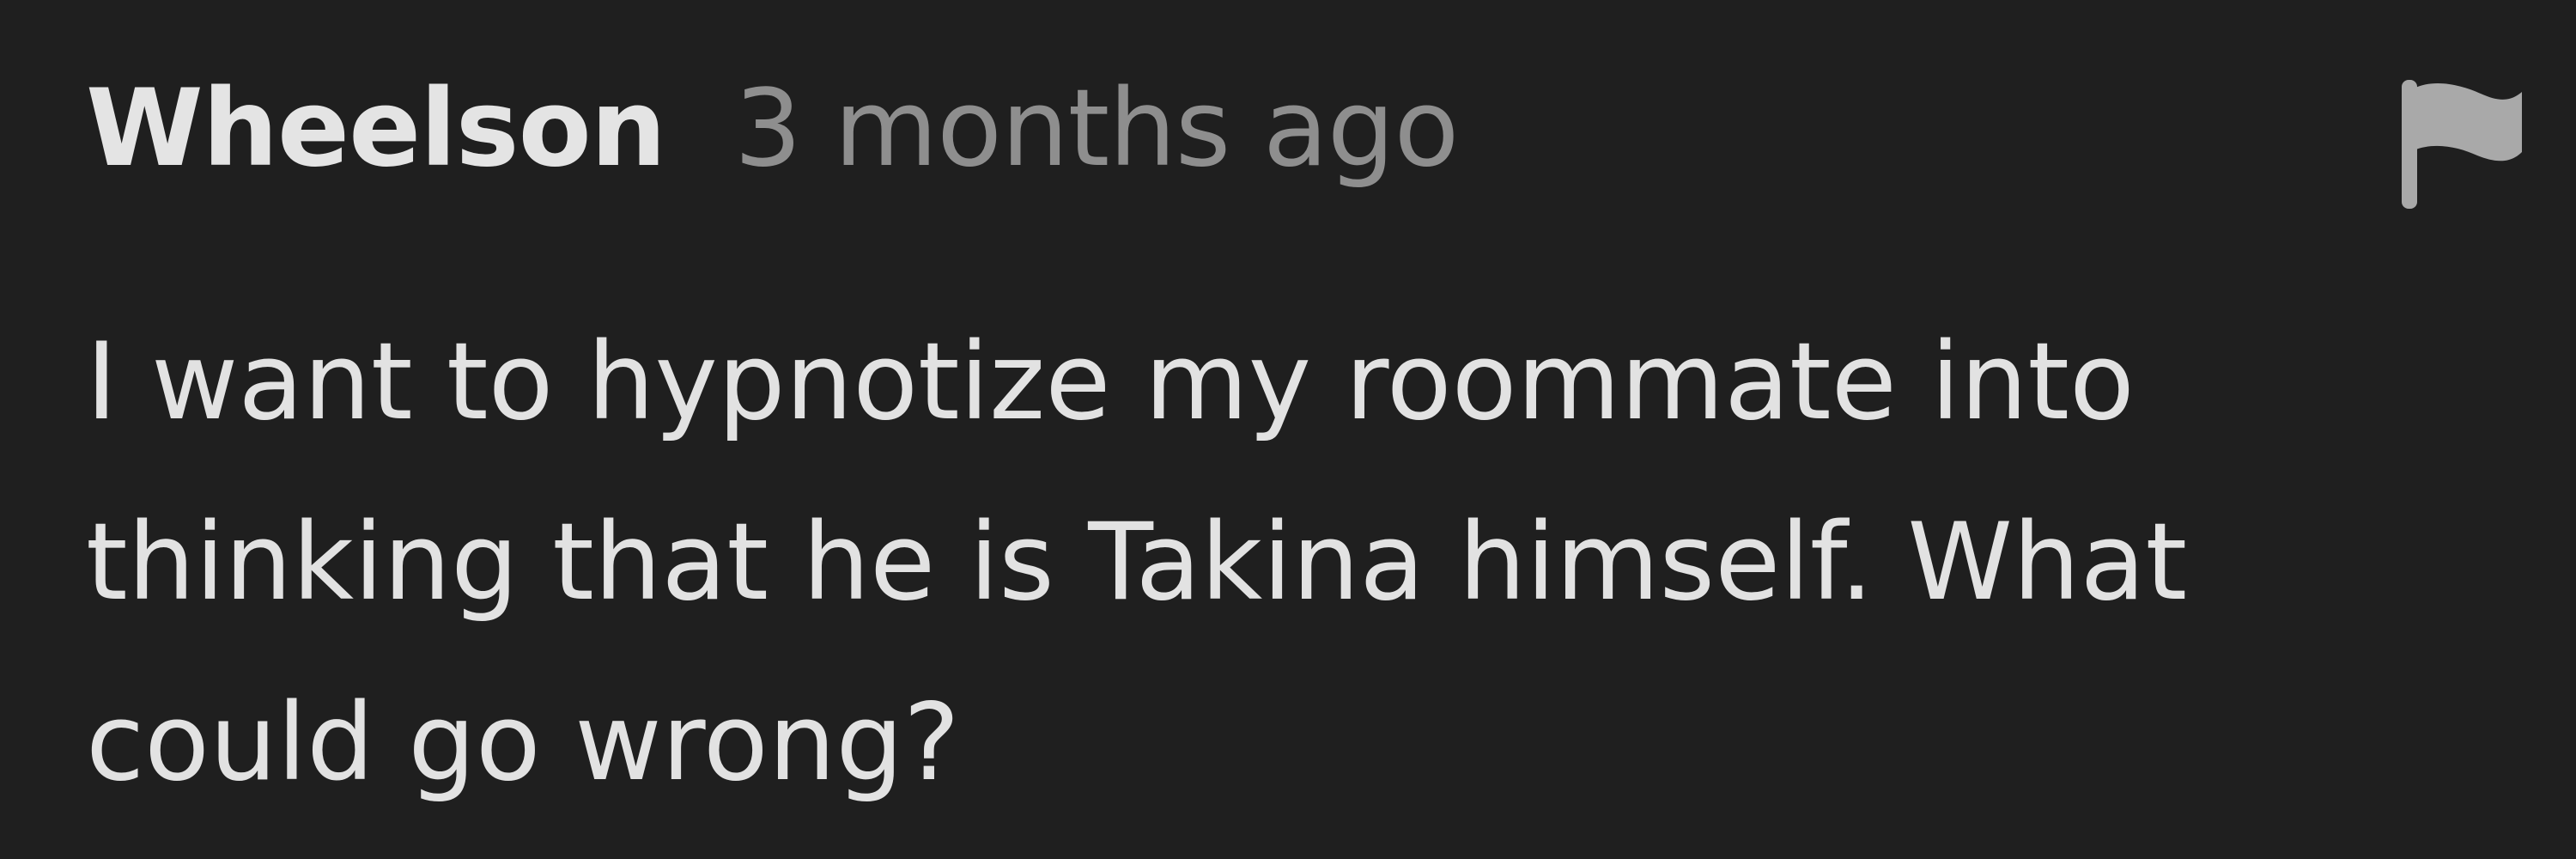 The image size is (2576, 859). Describe the element at coordinates (1096, 129) in the screenshot. I see `comment-timestamp: 3 months ago` at that location.